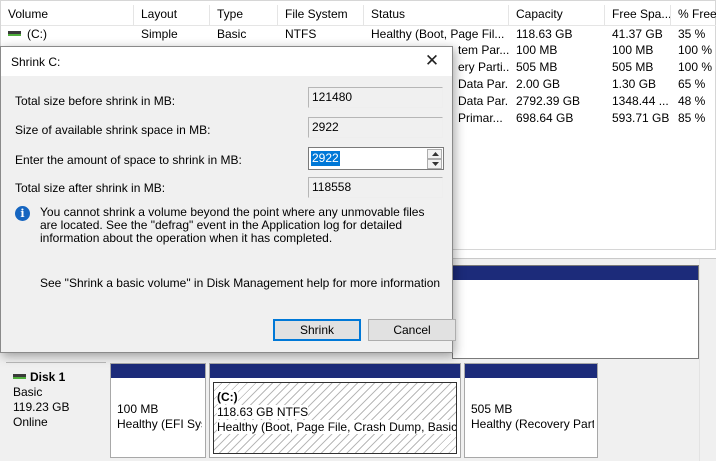 This screenshot has height=461, width=716. What do you see at coordinates (317, 330) in the screenshot?
I see `shrink-button: Shrink` at bounding box center [317, 330].